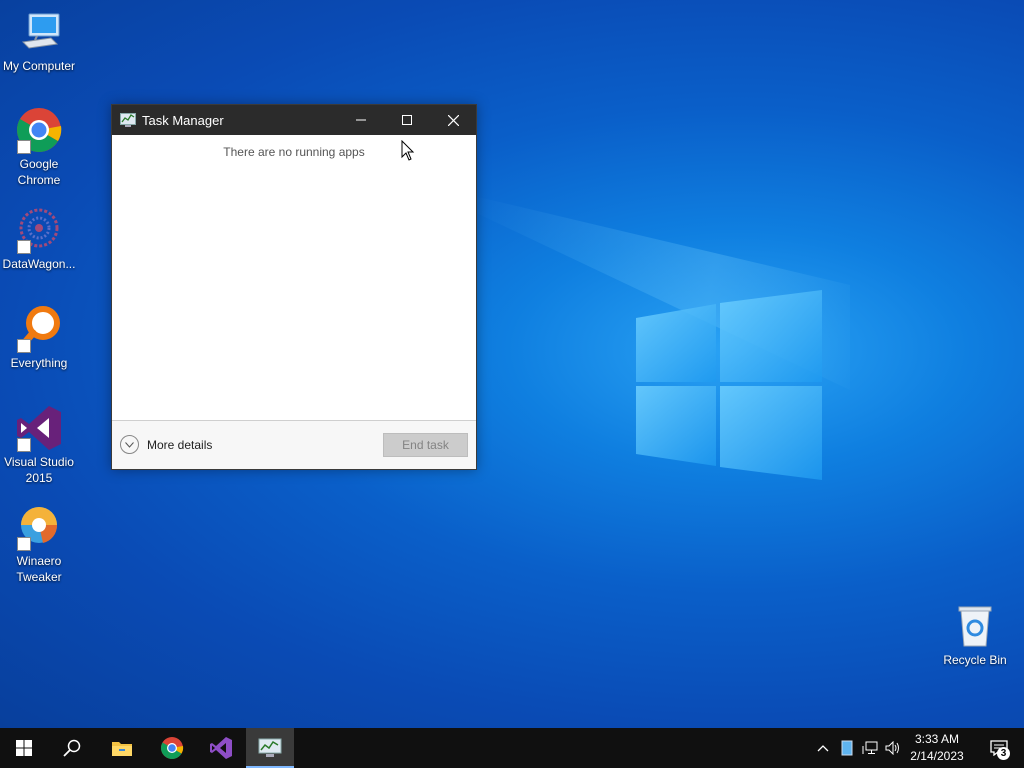 The width and height of the screenshot is (1024, 768). I want to click on search-icon, so click(72, 748).